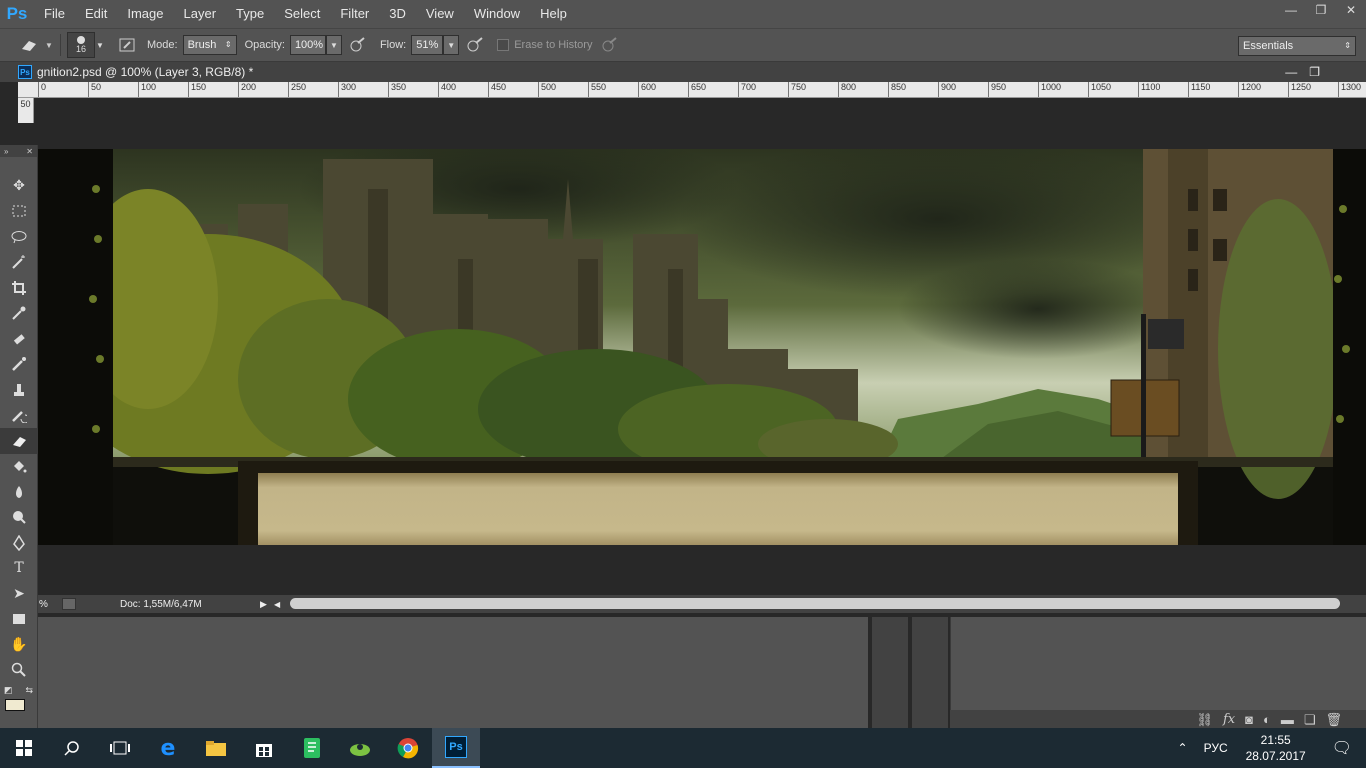  I want to click on flow-dropdown-button: ▼, so click(451, 45).